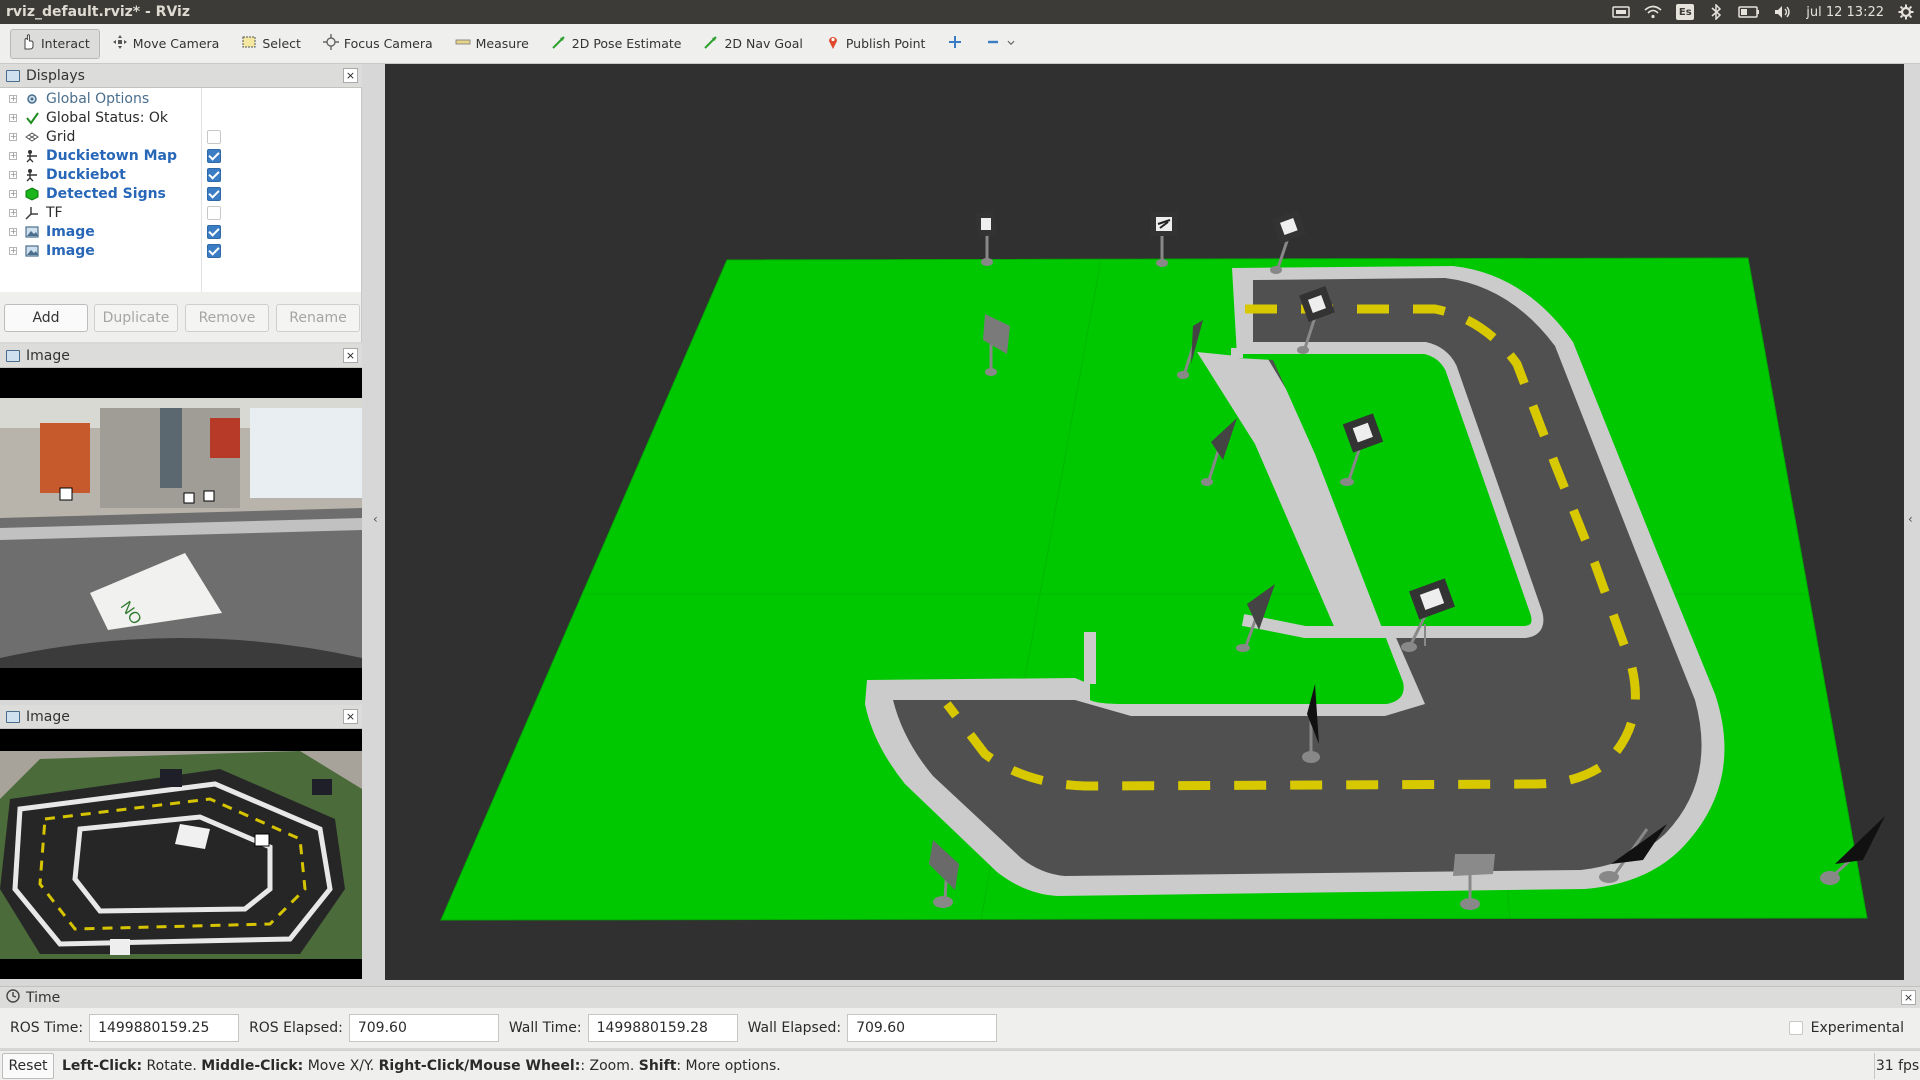 The width and height of the screenshot is (1920, 1080). Describe the element at coordinates (1763, 12) in the screenshot. I see `system-tray: Es jul 12 13:22` at that location.